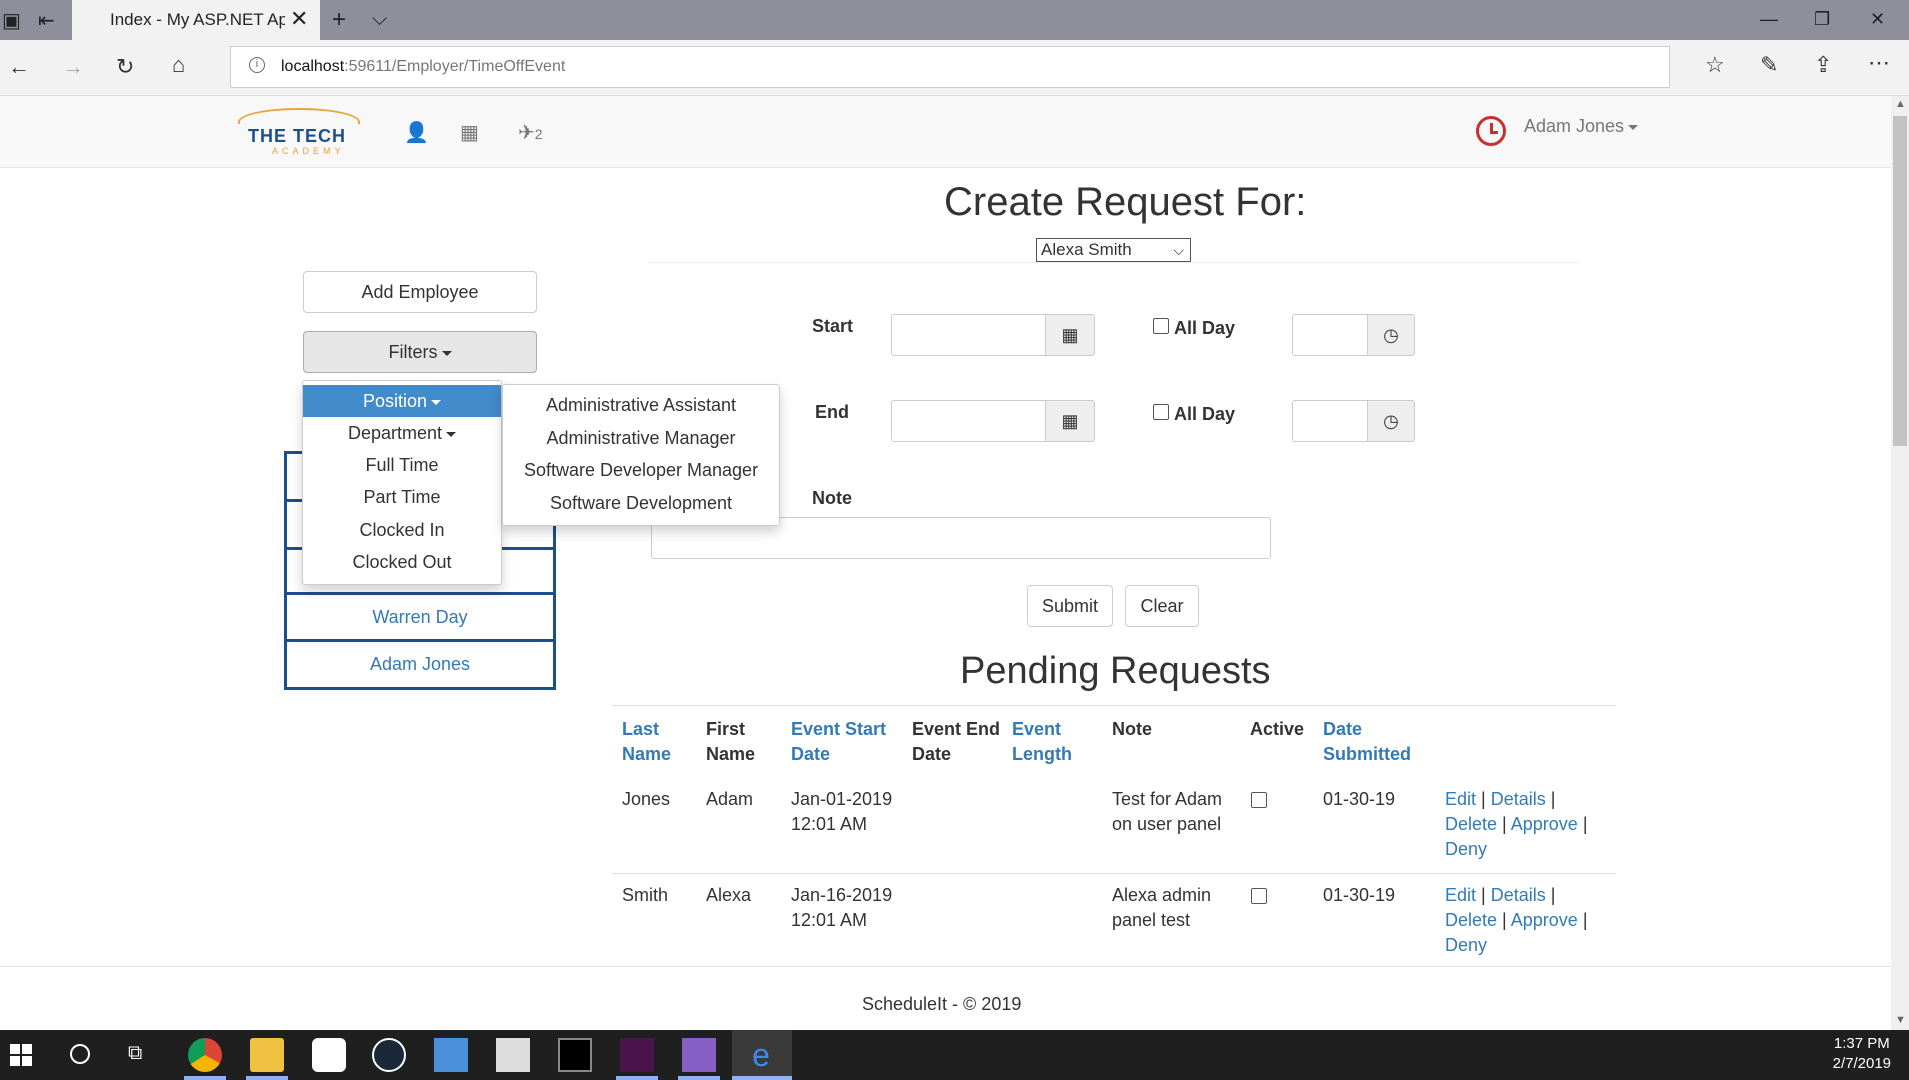 Image resolution: width=1909 pixels, height=1080 pixels. I want to click on restore-icon: ❐, so click(1822, 19).